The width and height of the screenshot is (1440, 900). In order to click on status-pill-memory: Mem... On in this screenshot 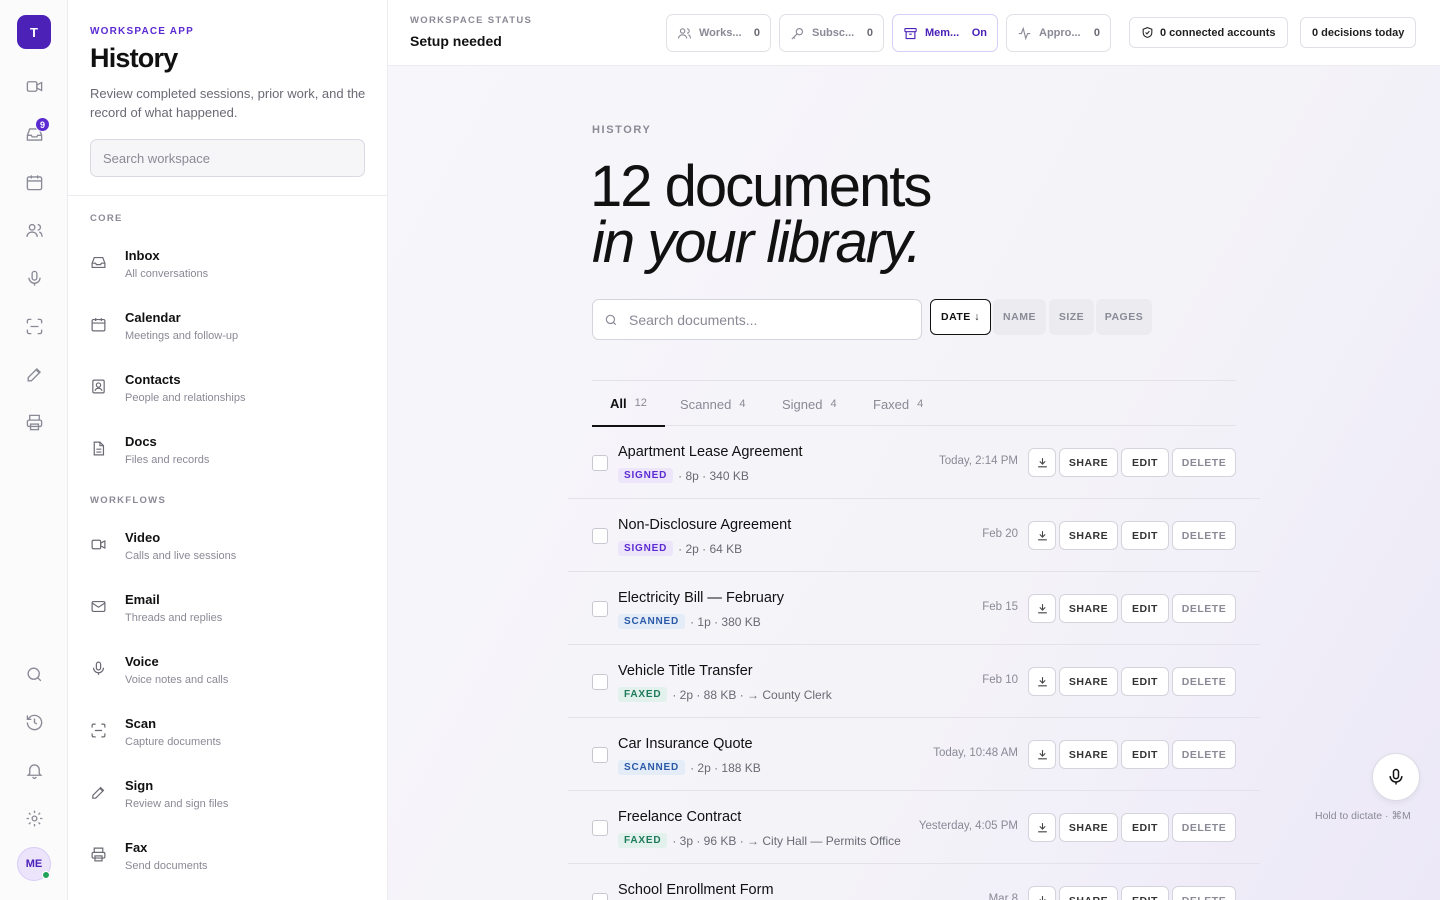, I will do `click(945, 33)`.